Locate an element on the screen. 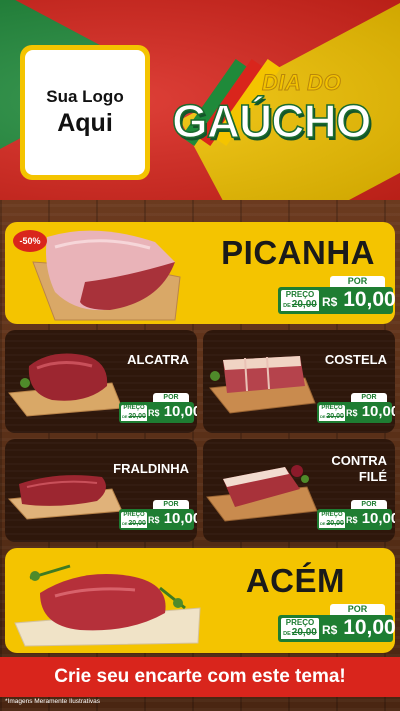  contra-file-image is located at coordinates (262, 493).